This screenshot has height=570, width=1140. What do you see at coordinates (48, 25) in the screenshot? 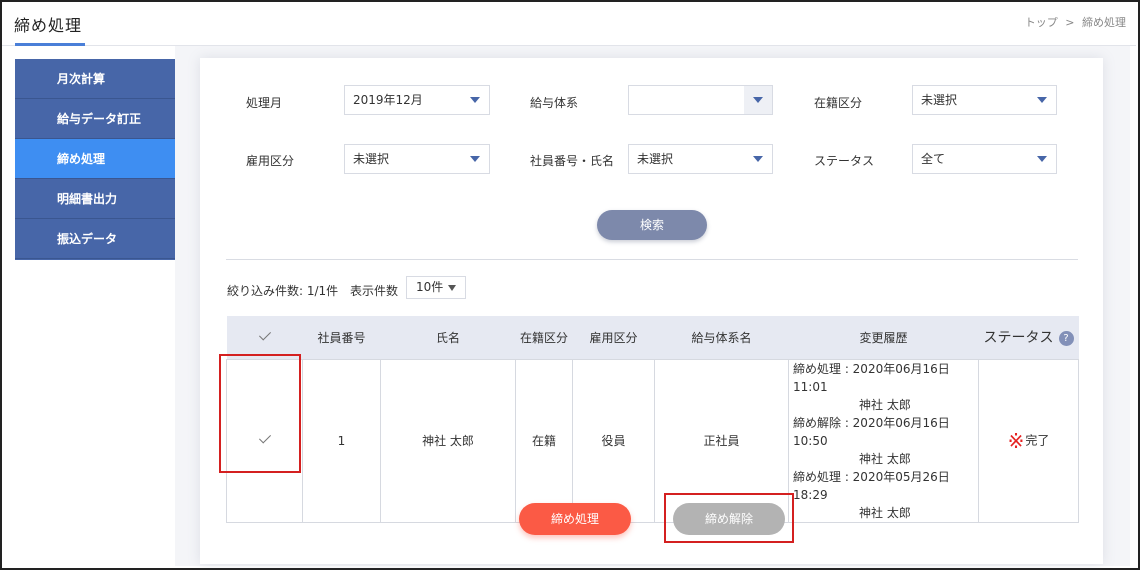
I see `page-title: 締め処理` at bounding box center [48, 25].